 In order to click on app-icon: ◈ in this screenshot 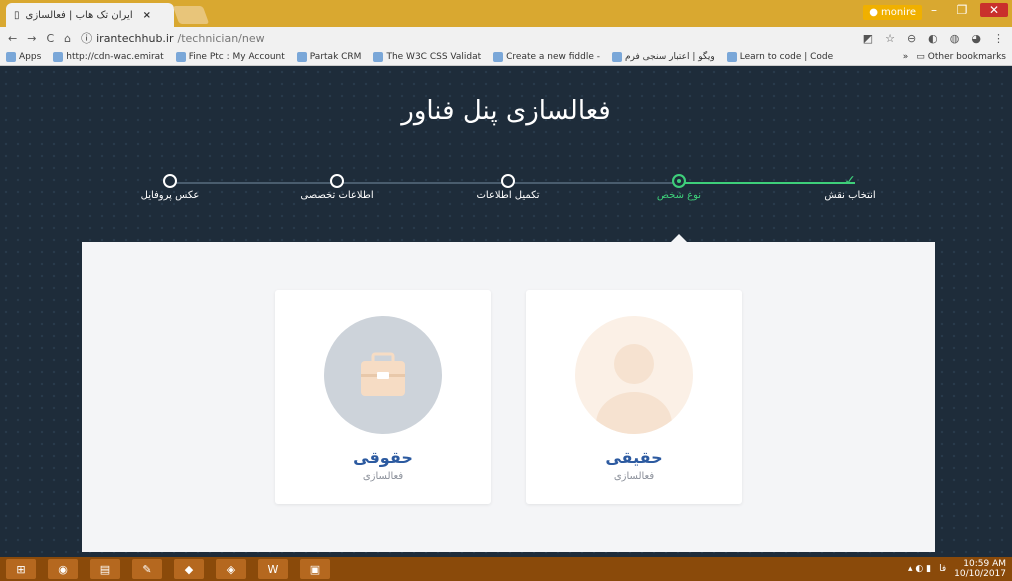, I will do `click(231, 569)`.